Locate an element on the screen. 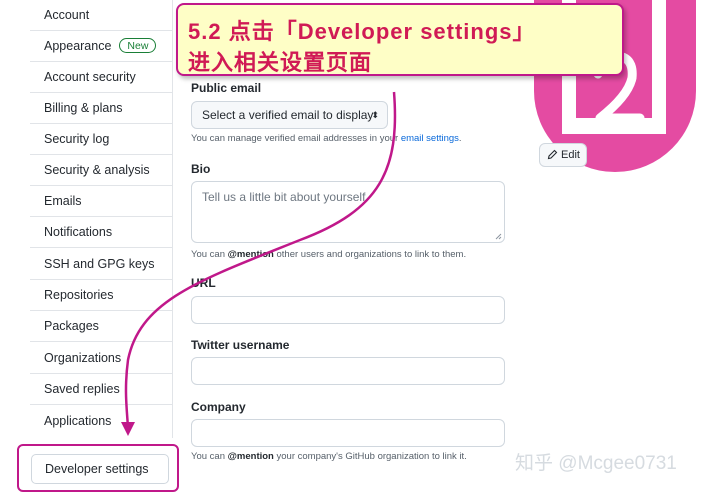 This screenshot has height=494, width=720. watermark: 知乎 @Mcgee0731 is located at coordinates (596, 463).